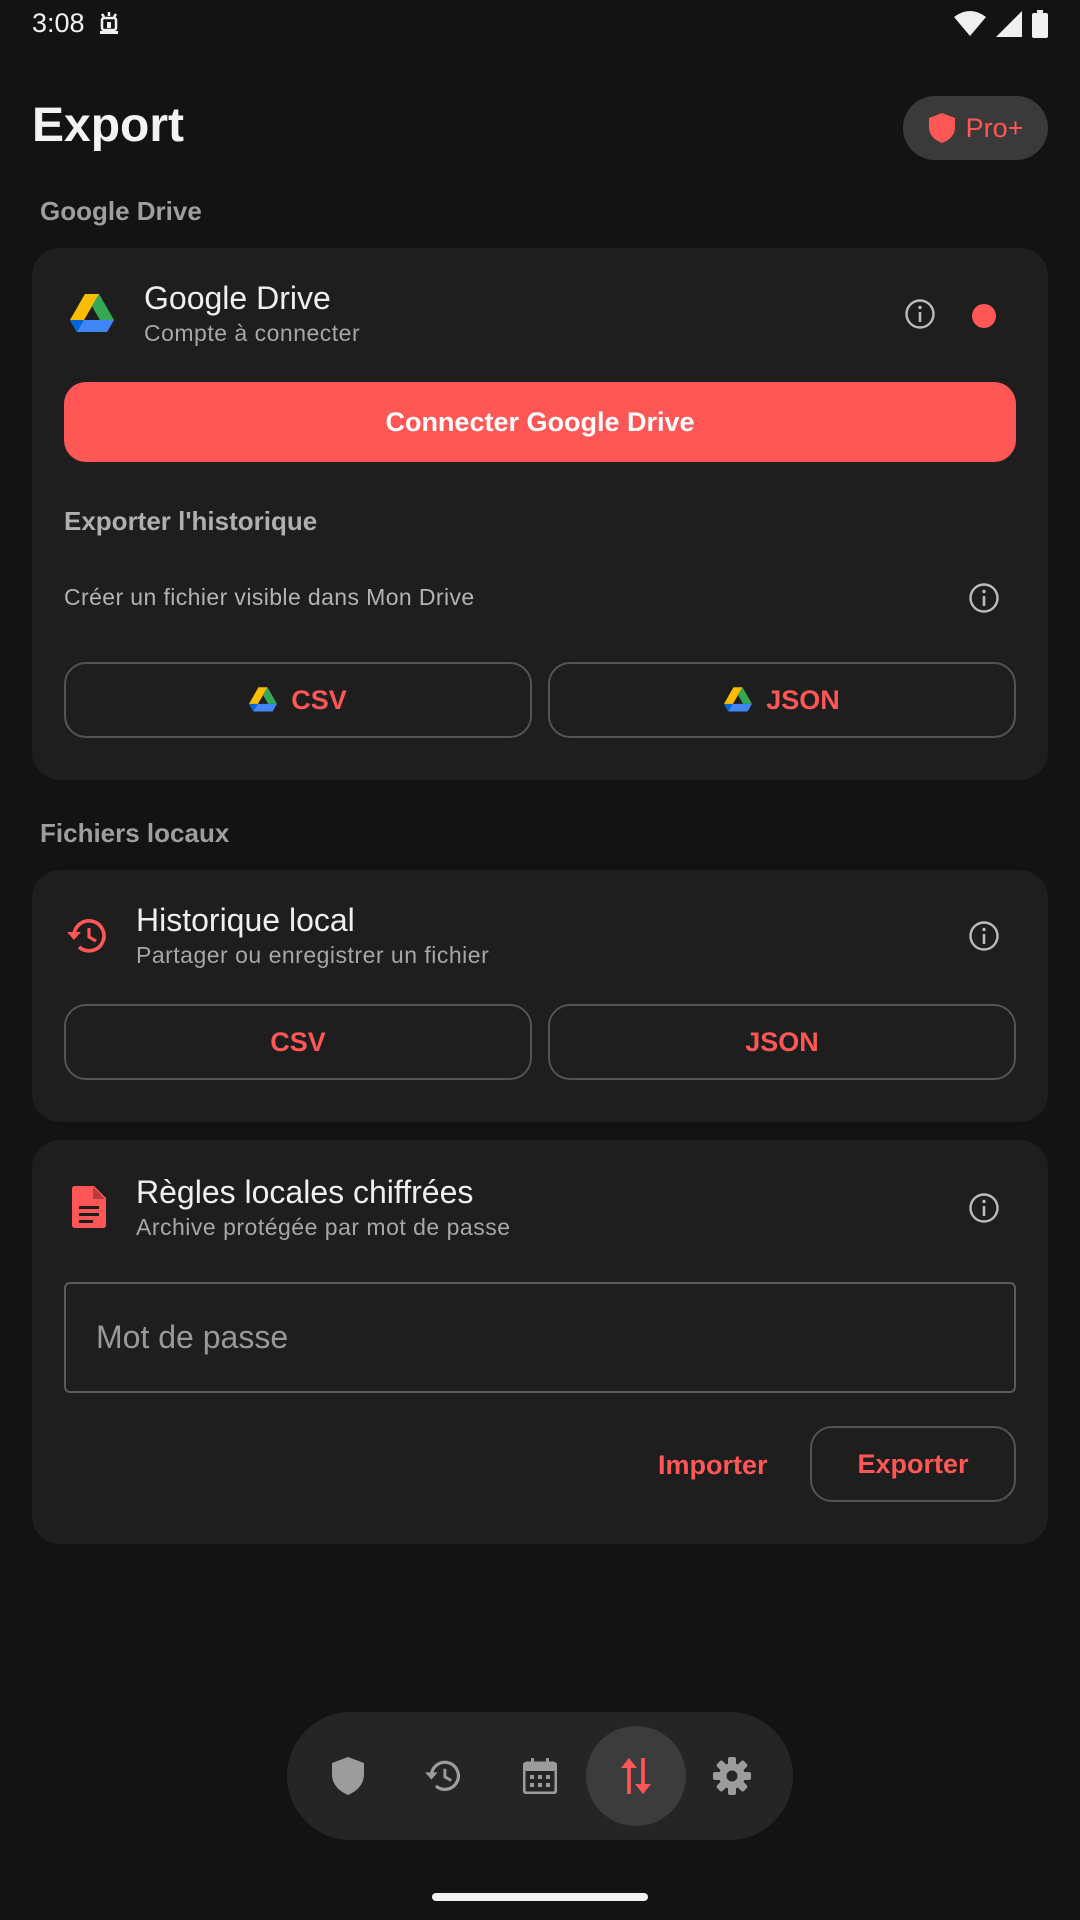 Image resolution: width=1080 pixels, height=1920 pixels. Describe the element at coordinates (994, 127) in the screenshot. I see `pro-plus-label: Pro+` at that location.